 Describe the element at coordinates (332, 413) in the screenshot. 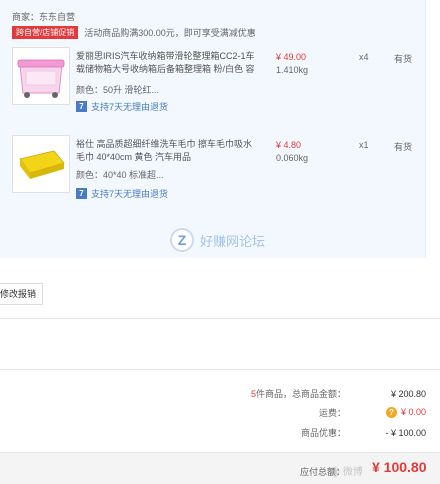

I see `freight-label: 运费：` at that location.